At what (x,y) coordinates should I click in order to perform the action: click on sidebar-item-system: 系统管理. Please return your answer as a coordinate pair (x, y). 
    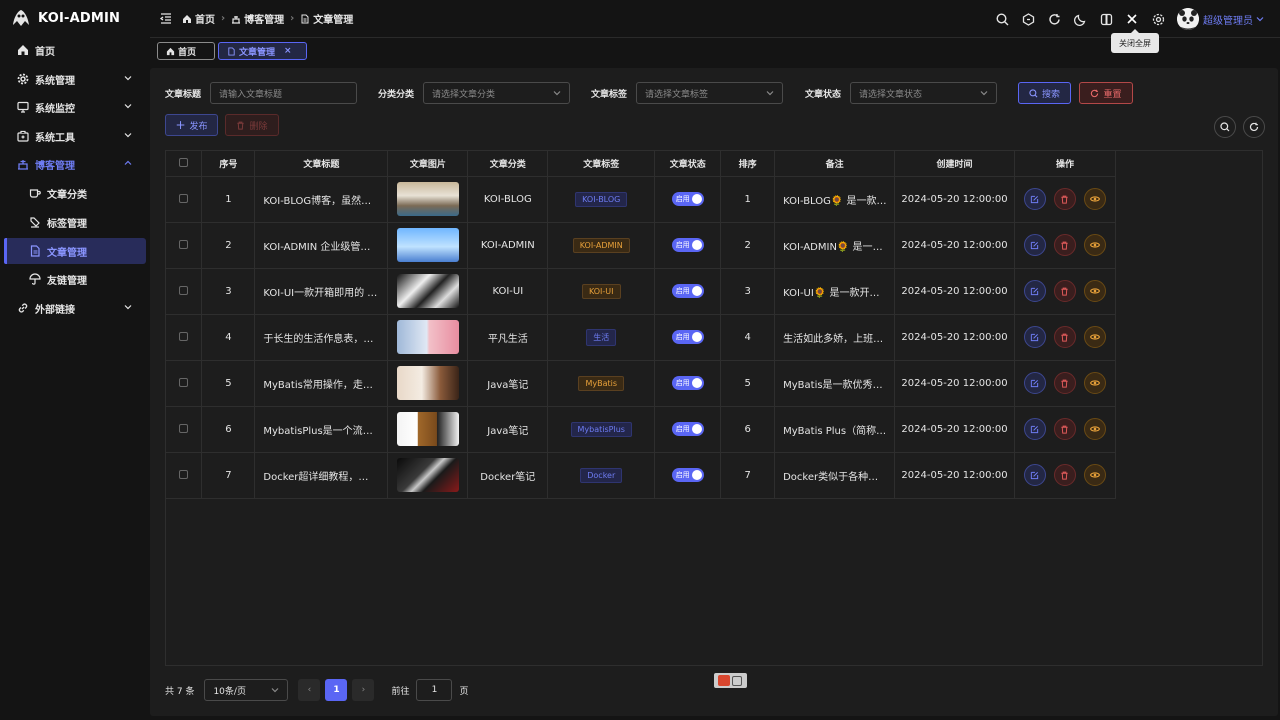
    Looking at the image, I should click on (75, 79).